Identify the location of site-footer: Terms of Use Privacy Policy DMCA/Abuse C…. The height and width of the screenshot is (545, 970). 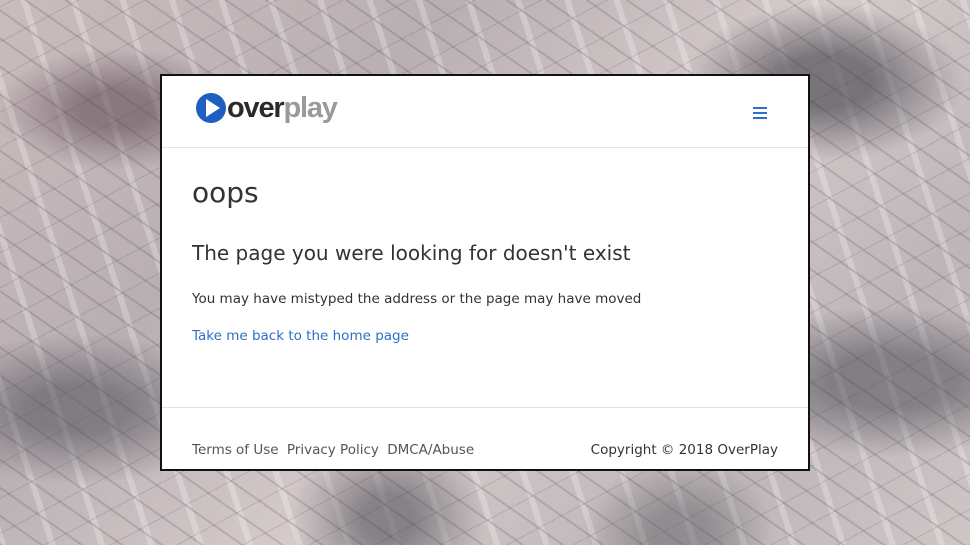
(485, 438).